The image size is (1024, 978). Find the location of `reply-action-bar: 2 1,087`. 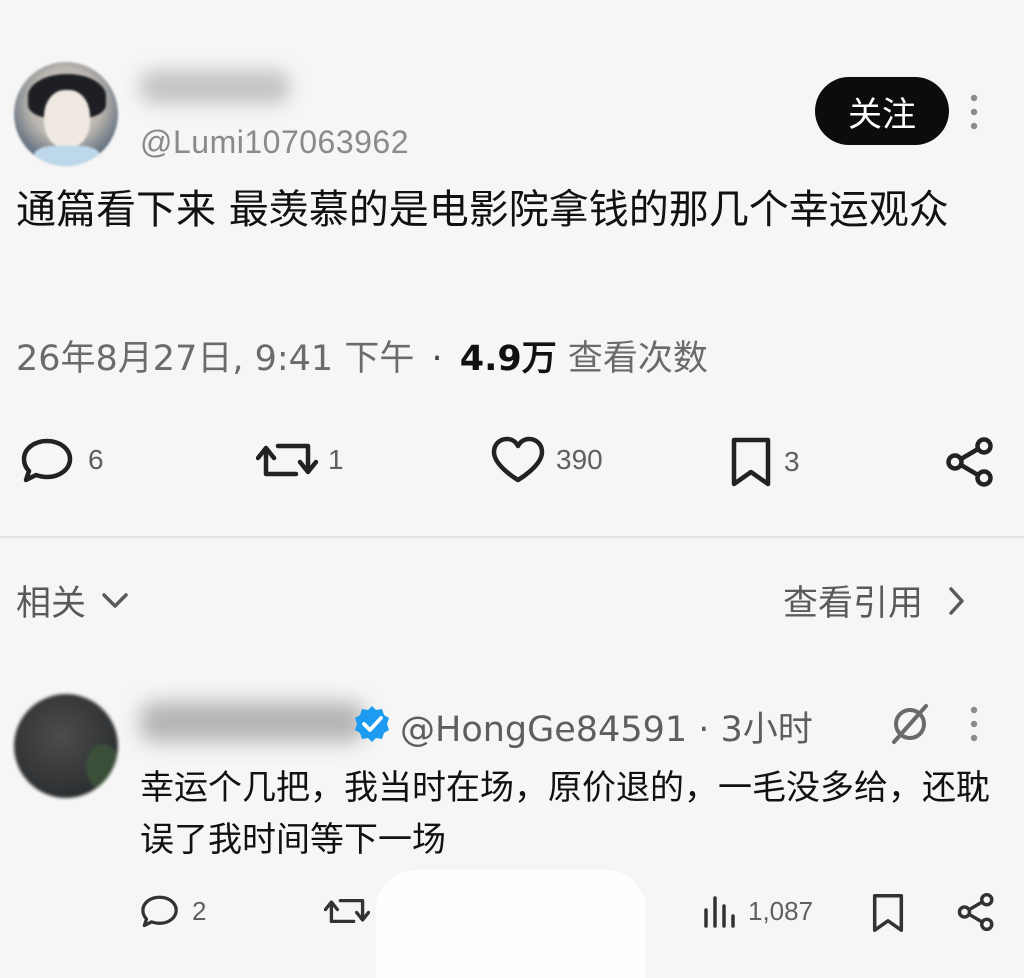

reply-action-bar: 2 1,087 is located at coordinates (512, 914).